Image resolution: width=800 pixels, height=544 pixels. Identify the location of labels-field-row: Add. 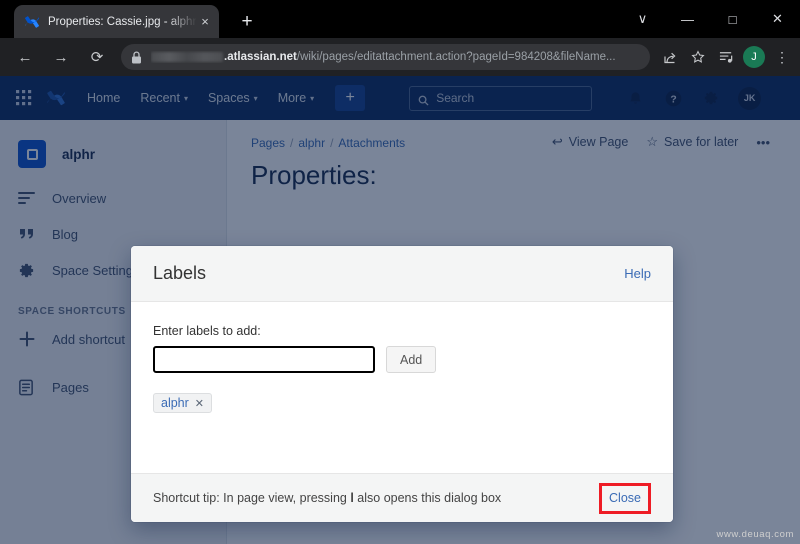
(402, 359).